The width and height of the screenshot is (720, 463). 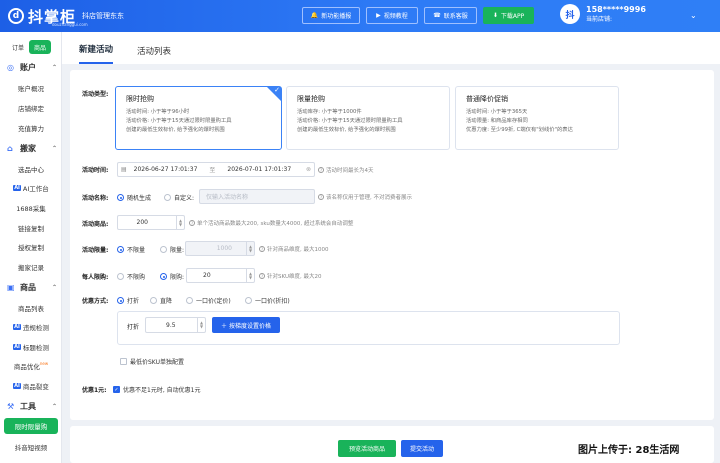 I want to click on per-none-radio: 不限购, so click(x=131, y=276).